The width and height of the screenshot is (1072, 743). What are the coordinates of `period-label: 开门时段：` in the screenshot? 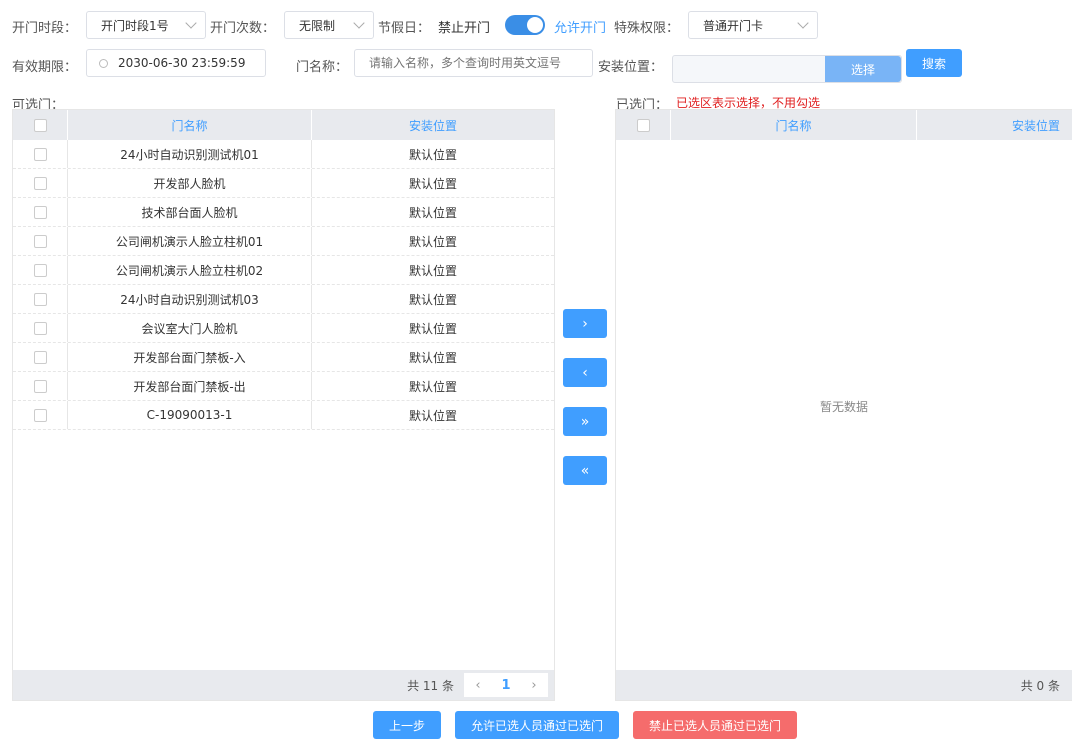 It's located at (45, 28).